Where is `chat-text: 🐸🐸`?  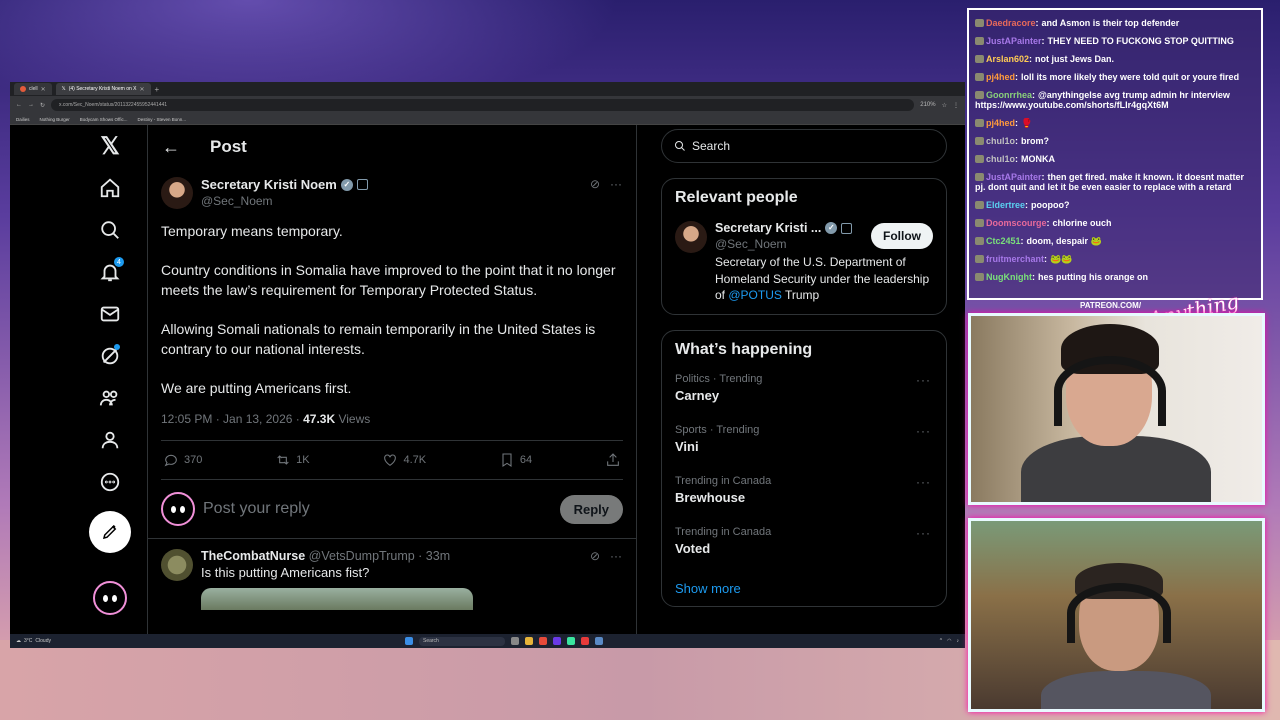
chat-text: 🐸🐸 is located at coordinates (1061, 258).